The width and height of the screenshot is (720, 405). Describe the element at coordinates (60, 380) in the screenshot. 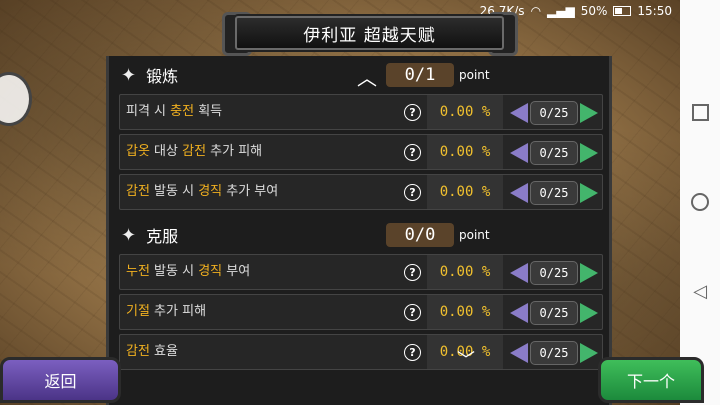

I see `back-button: 返回` at that location.